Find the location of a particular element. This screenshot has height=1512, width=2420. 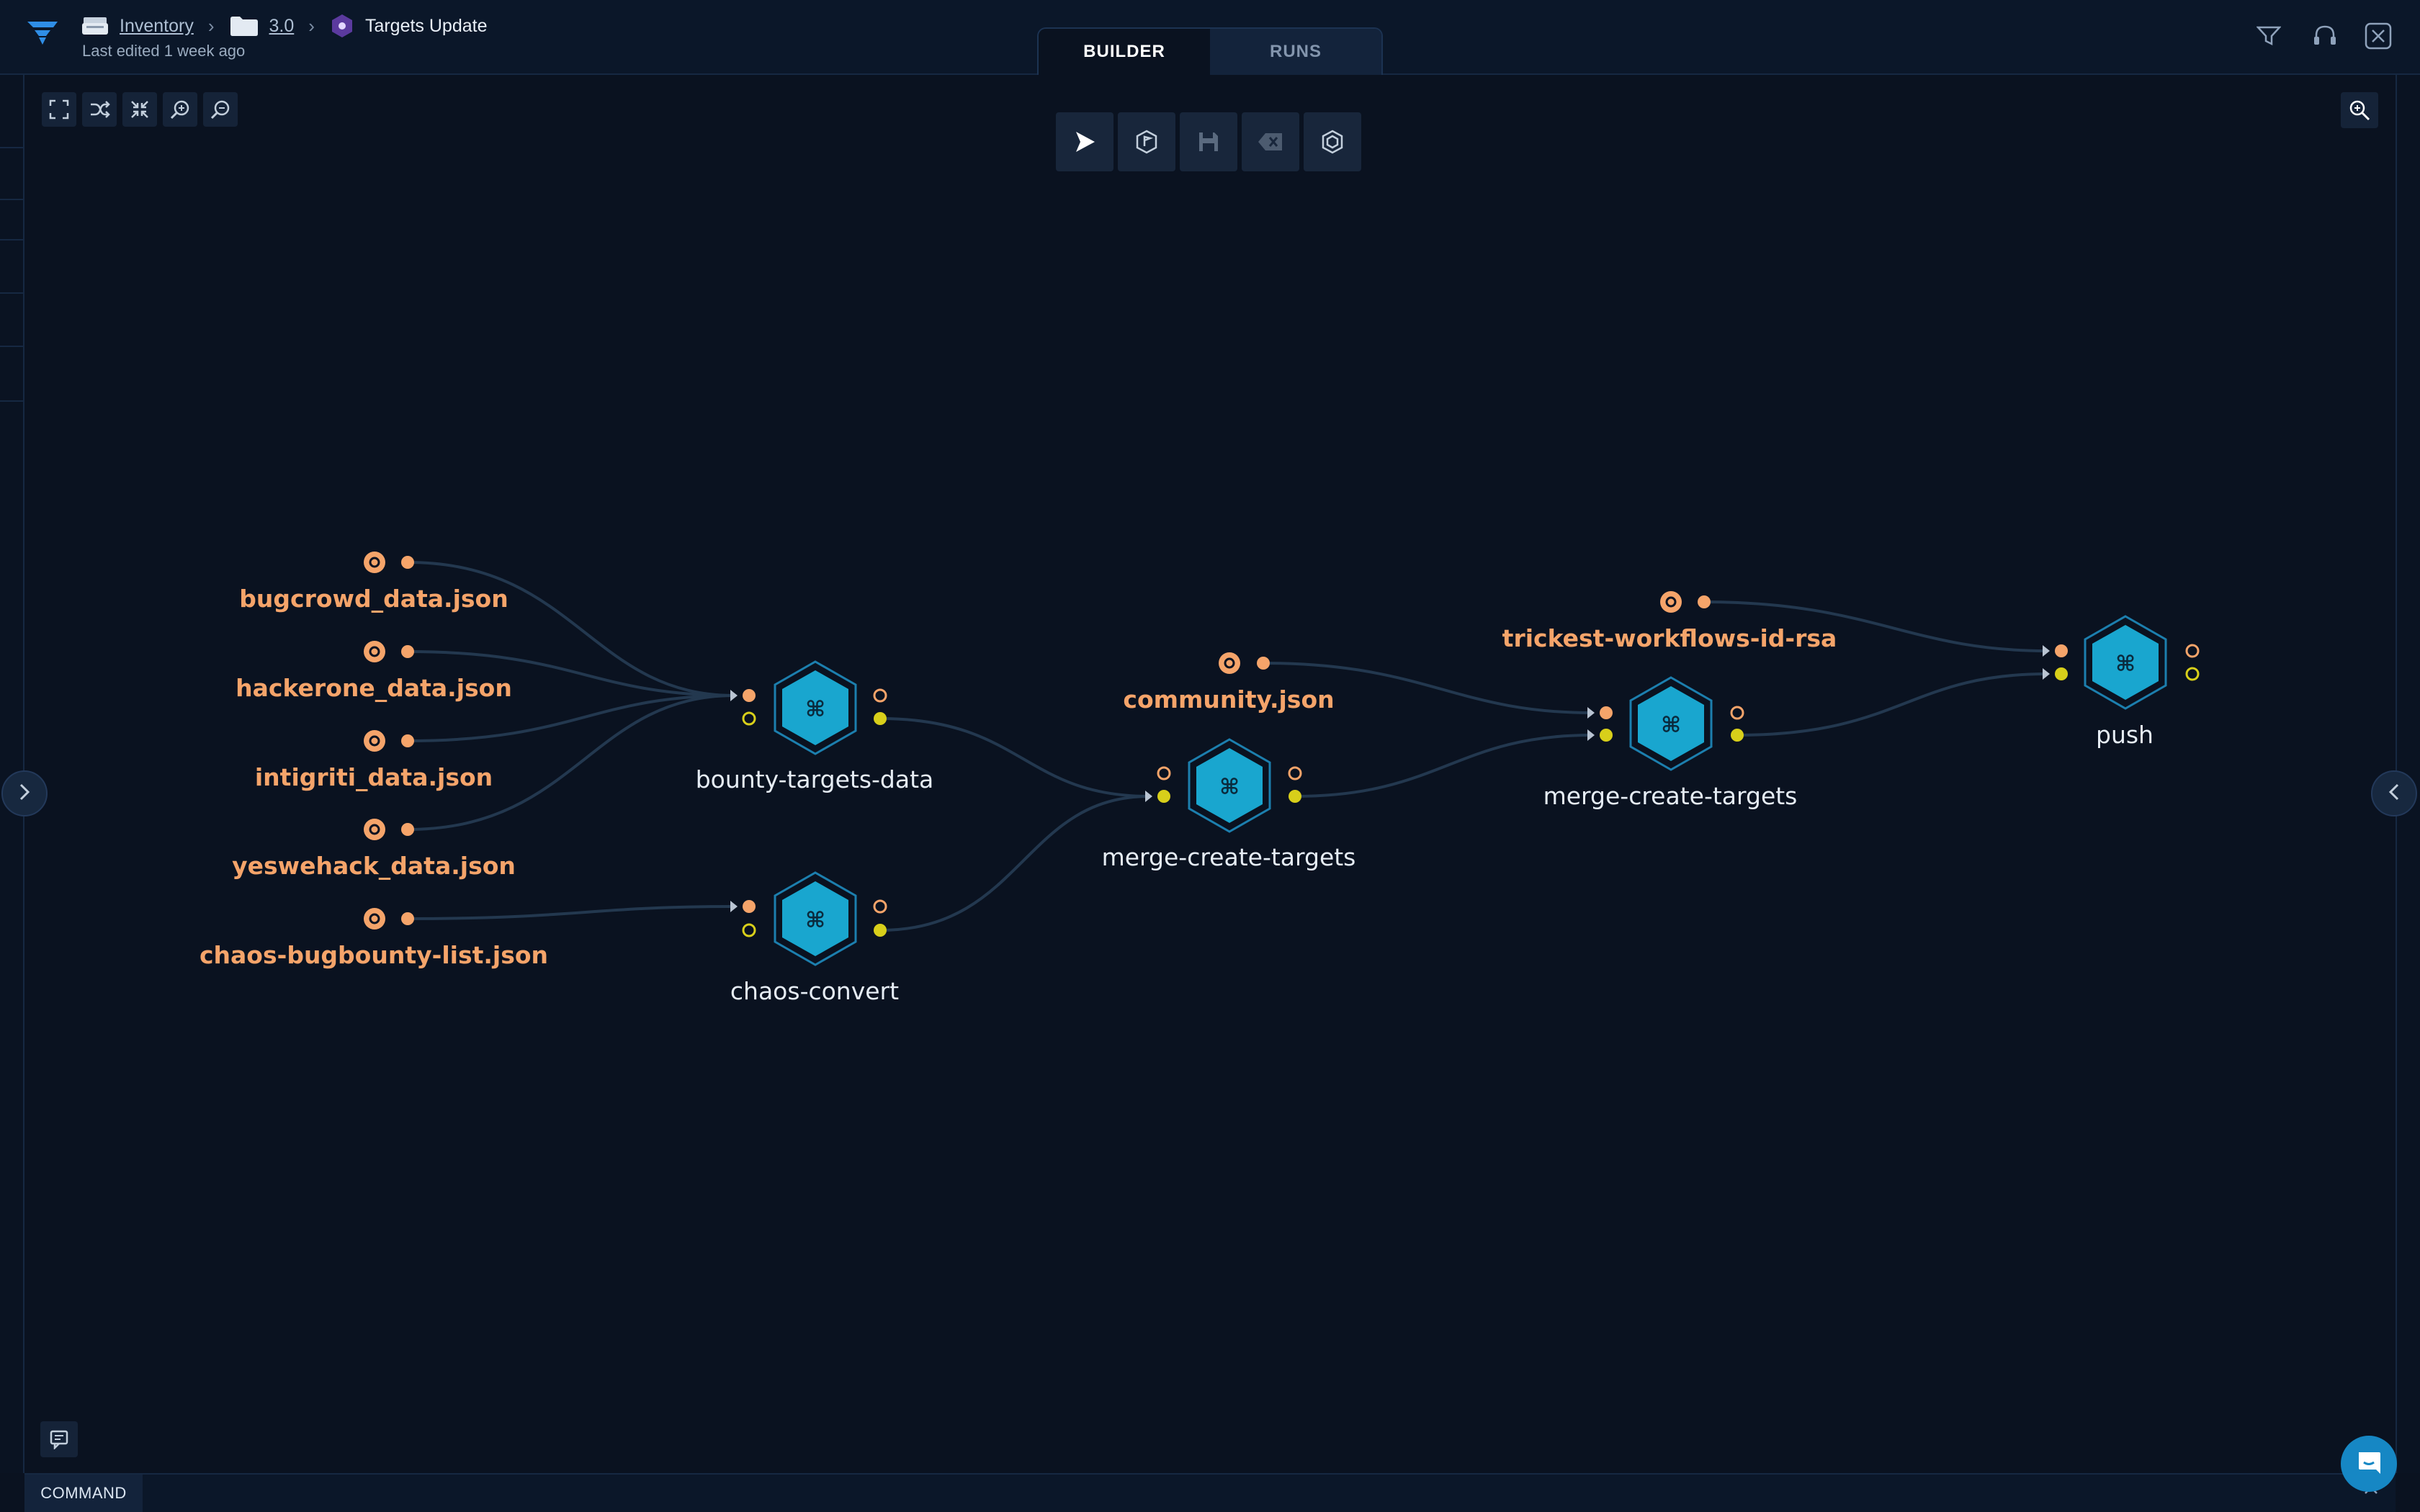

input-label: hackerone_data.json is located at coordinates (374, 688).